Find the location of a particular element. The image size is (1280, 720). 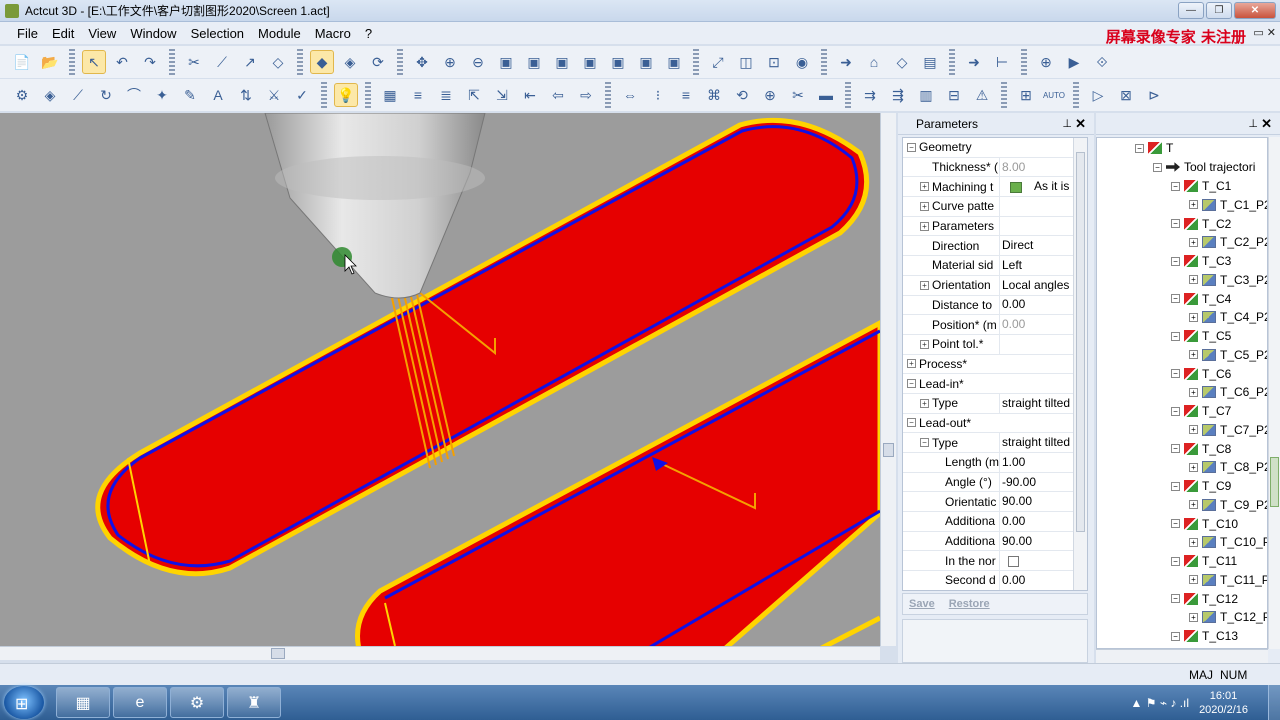

toolbar2-button-5: ✦ is located at coordinates (162, 95).